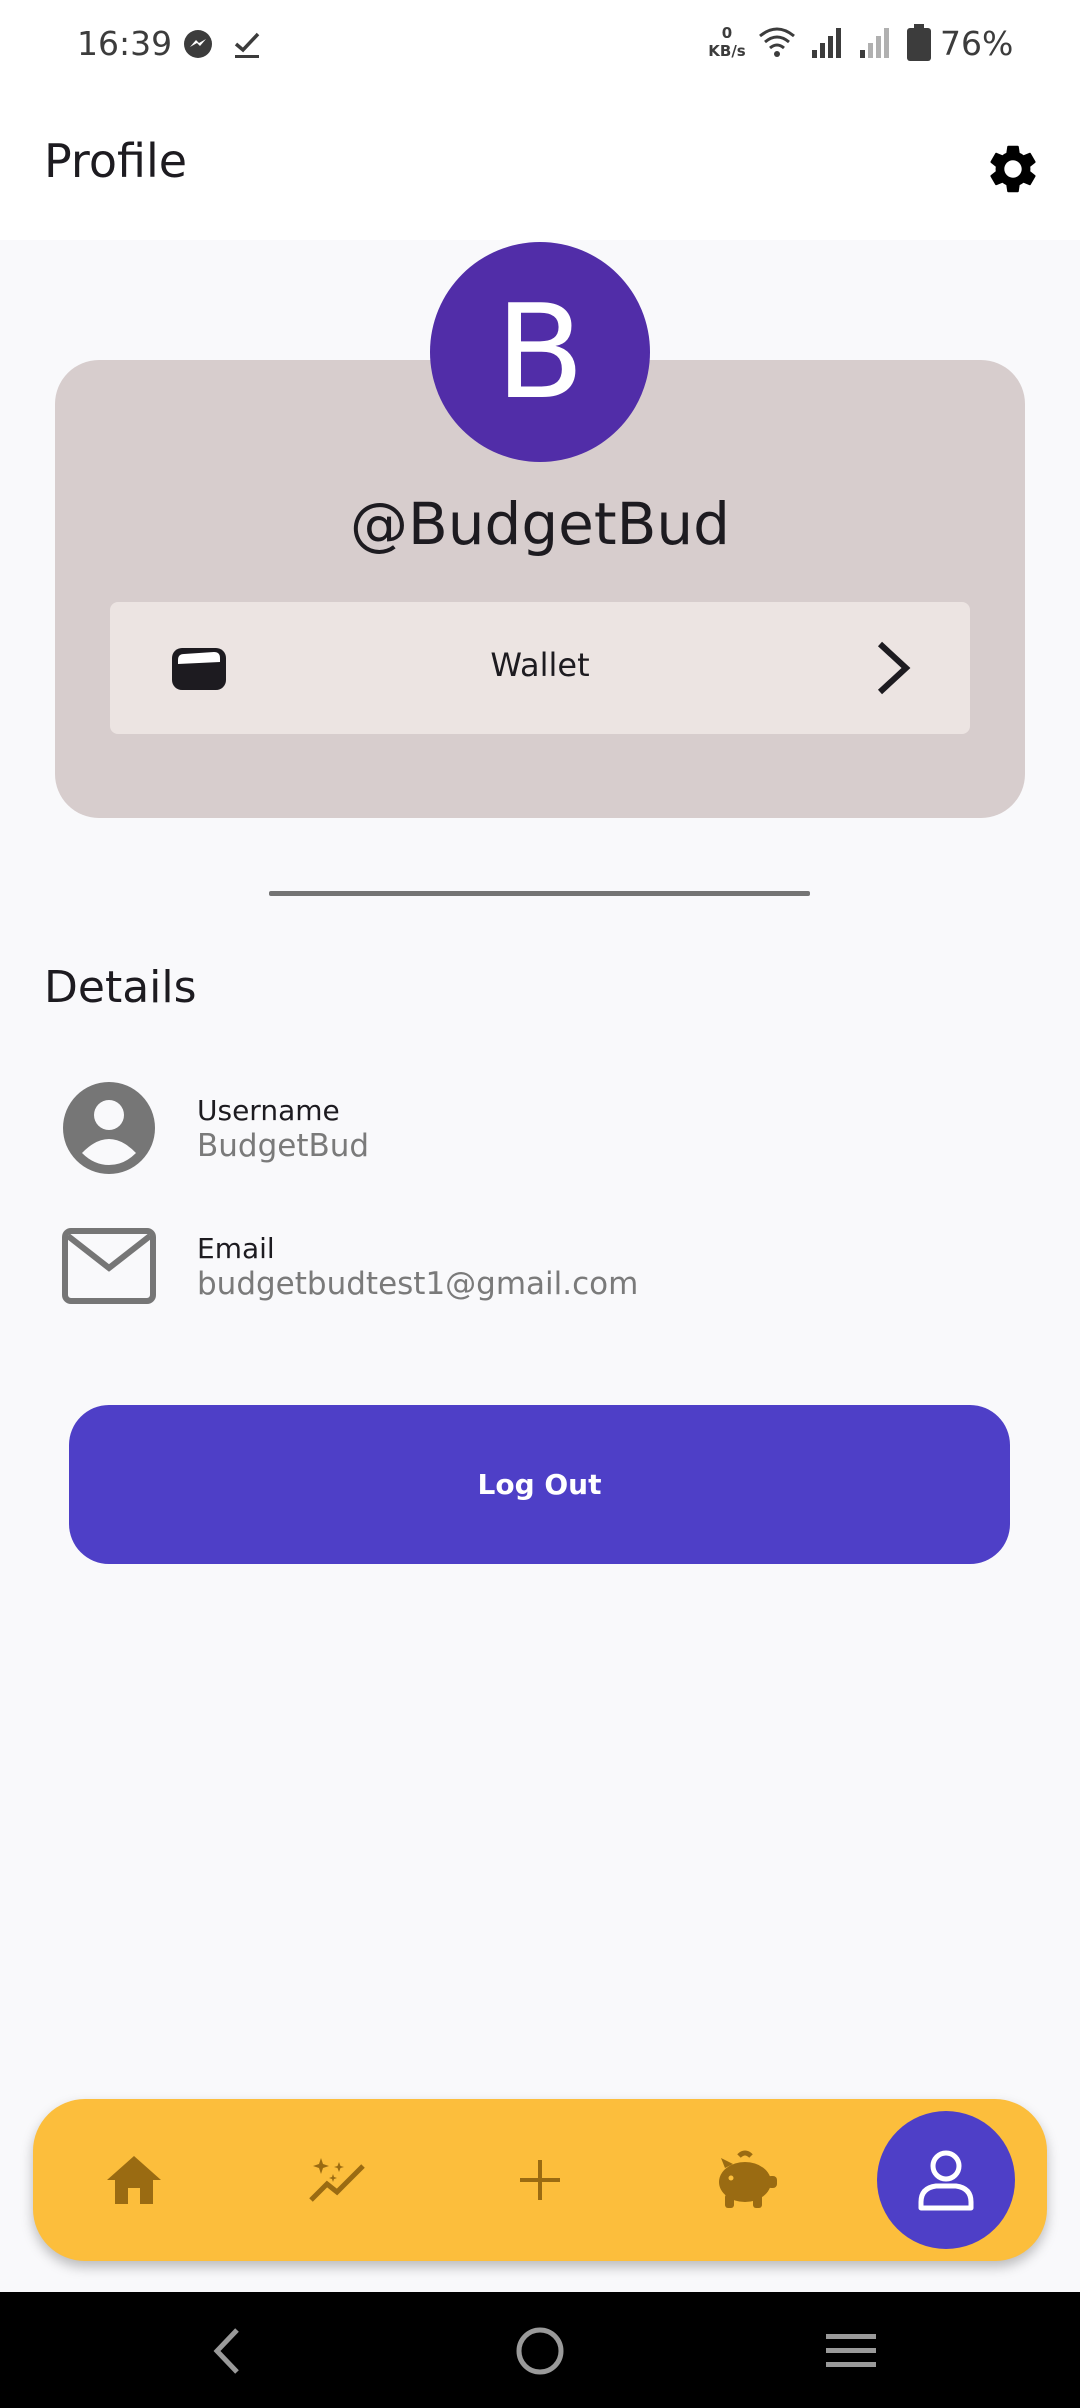 This screenshot has height=2408, width=1080. What do you see at coordinates (540, 165) in the screenshot?
I see `app-bar: Profile` at bounding box center [540, 165].